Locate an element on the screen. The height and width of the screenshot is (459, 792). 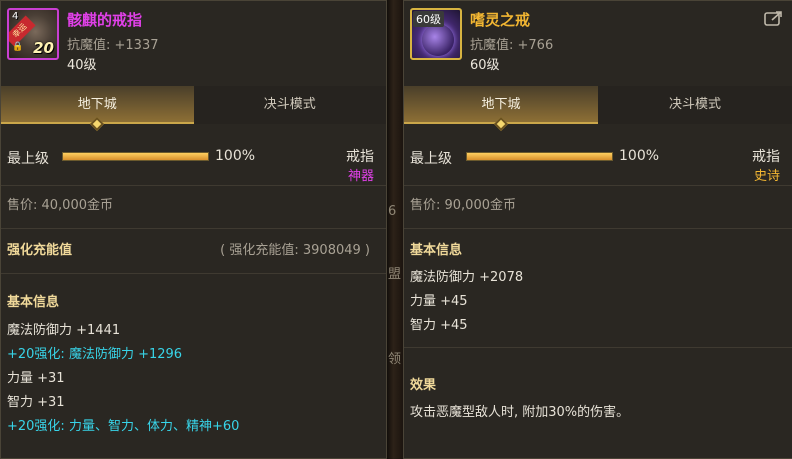
stat-line: 智力 +31 is located at coordinates (36, 402).